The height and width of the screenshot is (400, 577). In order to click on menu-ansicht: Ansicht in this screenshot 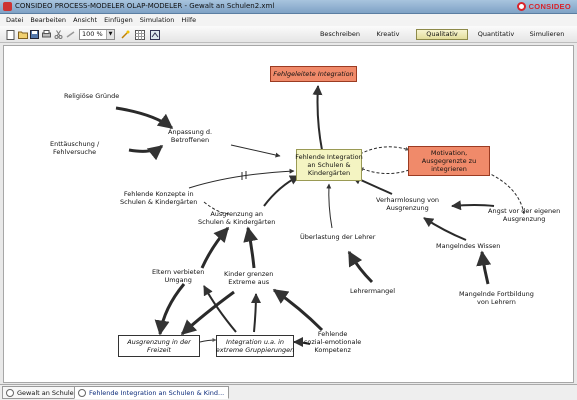, I will do `click(85, 20)`.